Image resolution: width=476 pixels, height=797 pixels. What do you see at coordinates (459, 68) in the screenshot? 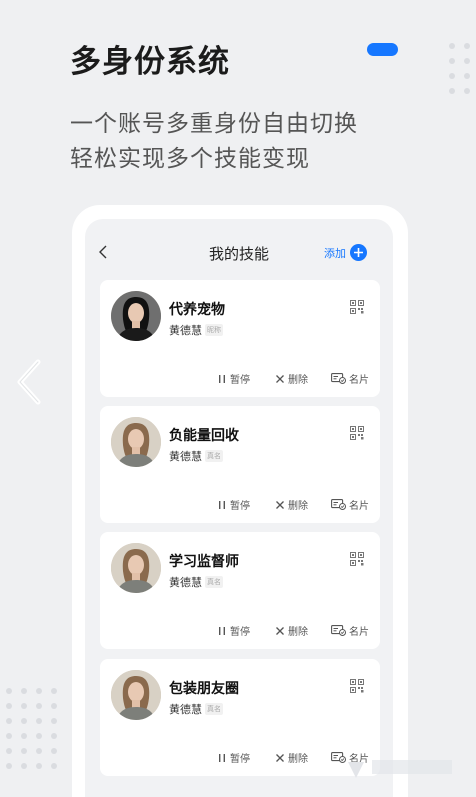
I see `decorative-dots-top-right` at bounding box center [459, 68].